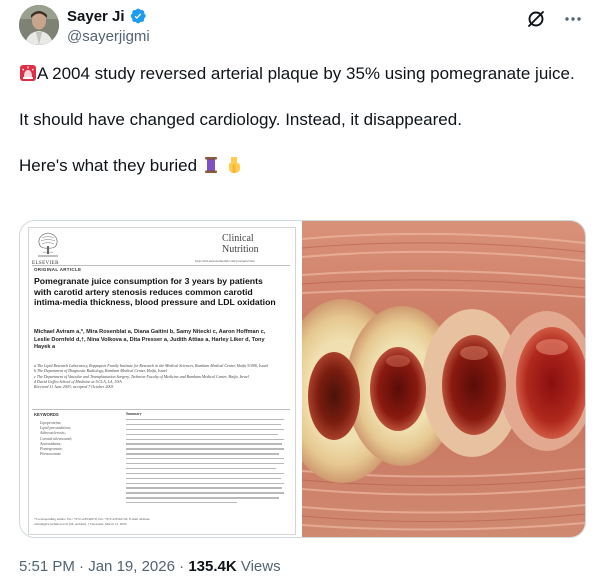  What do you see at coordinates (131, 566) in the screenshot?
I see `tweet-date: Jan 19, 2026` at bounding box center [131, 566].